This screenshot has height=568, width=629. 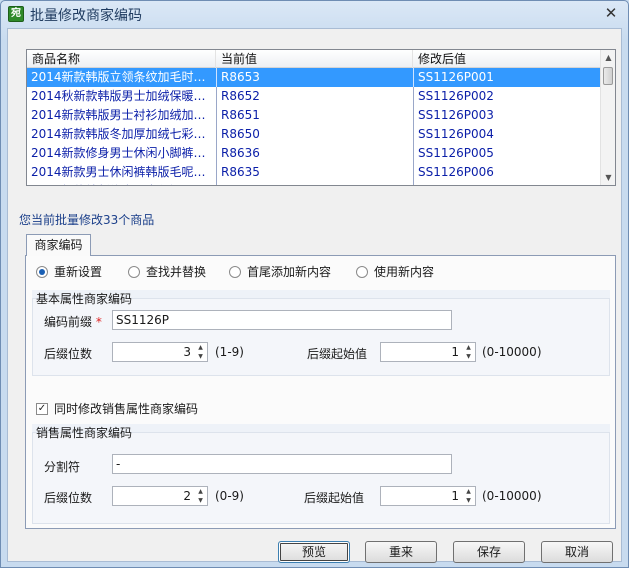 What do you see at coordinates (42, 409) in the screenshot?
I see `checkbox-check-icon: ✓` at bounding box center [42, 409].